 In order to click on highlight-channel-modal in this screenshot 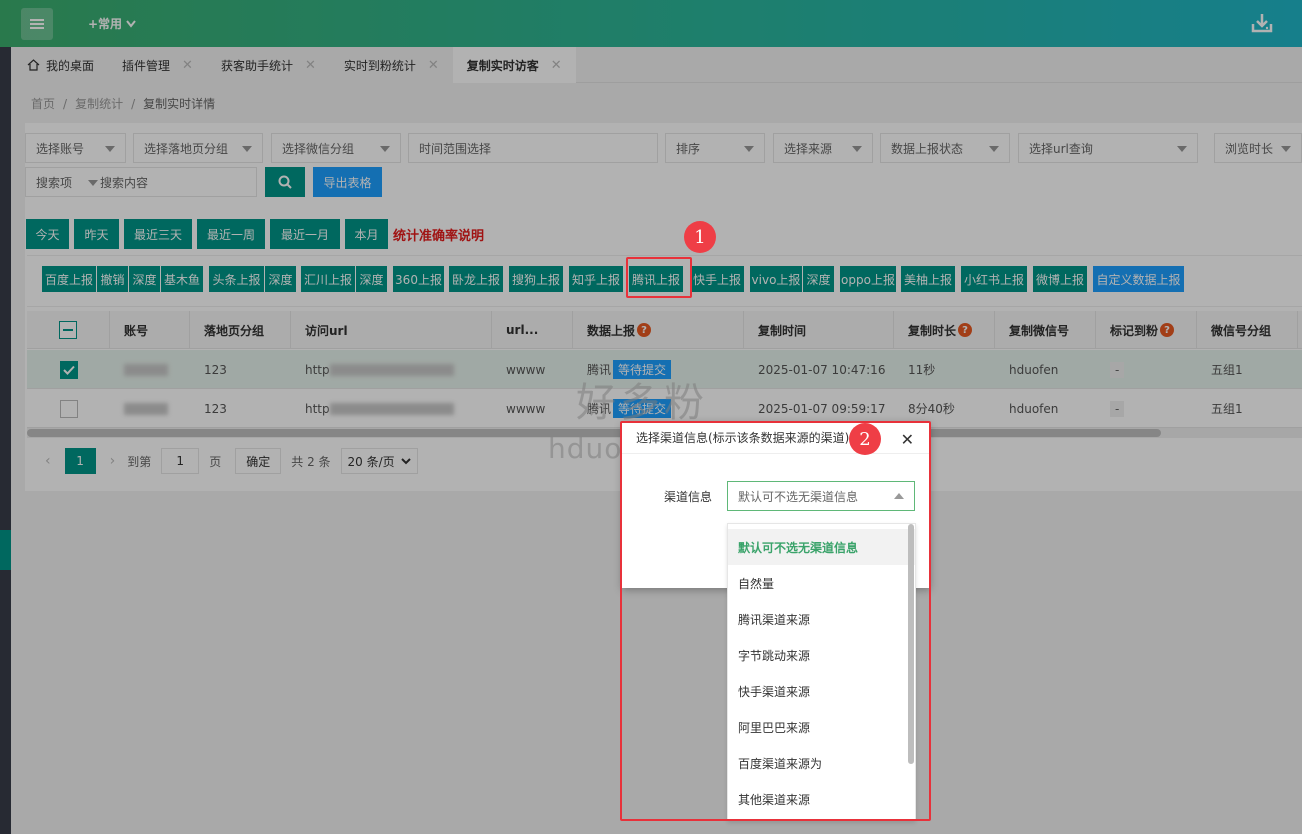, I will do `click(775, 621)`.